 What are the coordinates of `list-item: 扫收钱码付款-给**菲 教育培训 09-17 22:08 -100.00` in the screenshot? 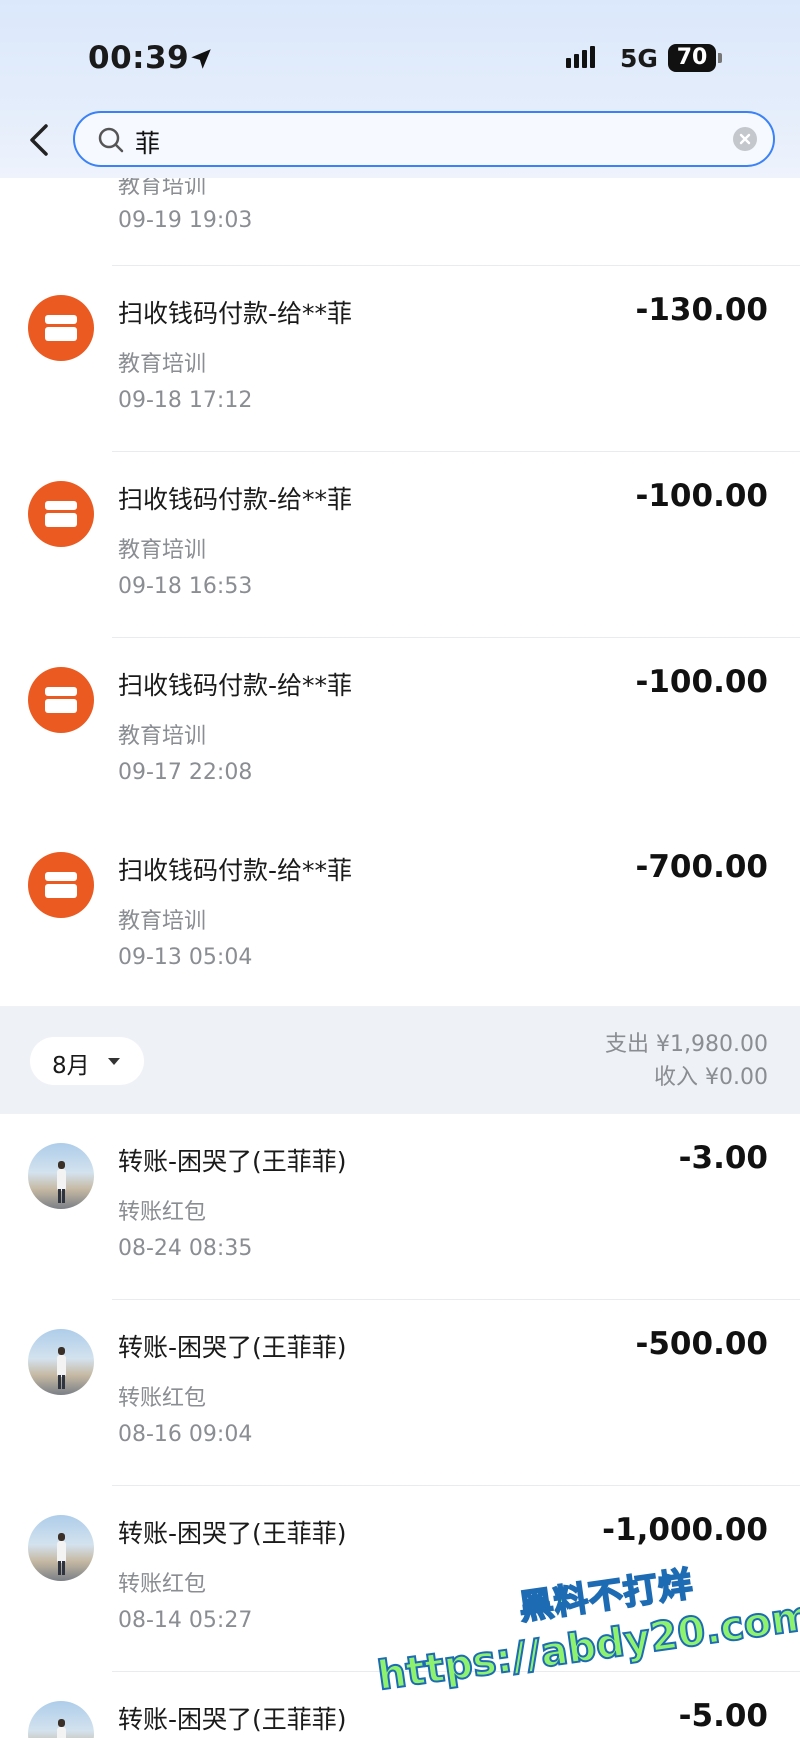 It's located at (400, 731).